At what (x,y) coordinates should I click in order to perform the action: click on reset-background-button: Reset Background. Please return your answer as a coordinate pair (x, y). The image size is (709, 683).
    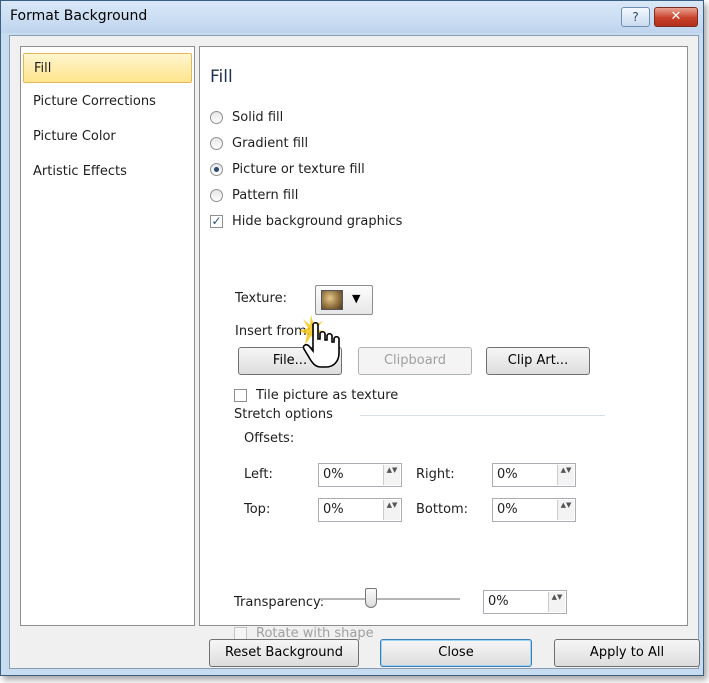
    Looking at the image, I should click on (284, 653).